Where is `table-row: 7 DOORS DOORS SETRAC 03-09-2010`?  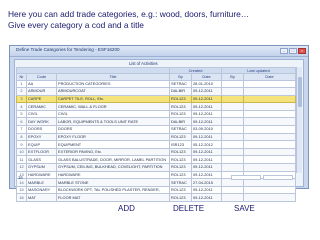 table-row: 7 DOORS DOORS SETRAC 03-09-2010 is located at coordinates (156, 129).